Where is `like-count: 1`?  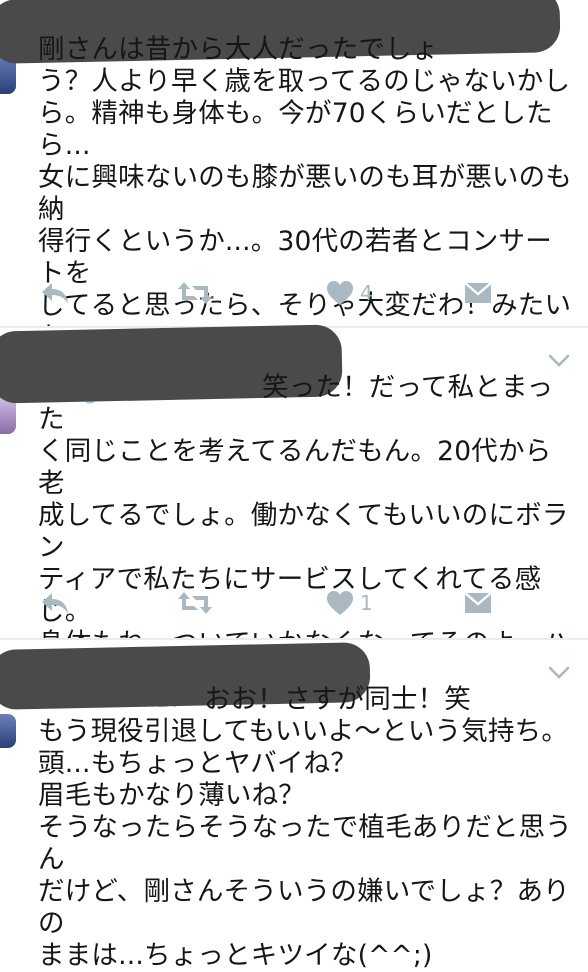
like-count: 1 is located at coordinates (366, 603).